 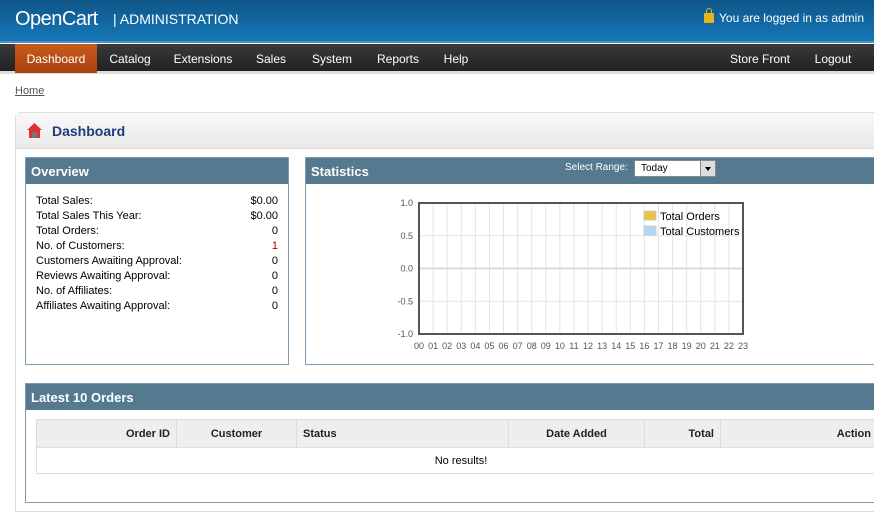 What do you see at coordinates (616, 346) in the screenshot?
I see `x-tick-label: 14` at bounding box center [616, 346].